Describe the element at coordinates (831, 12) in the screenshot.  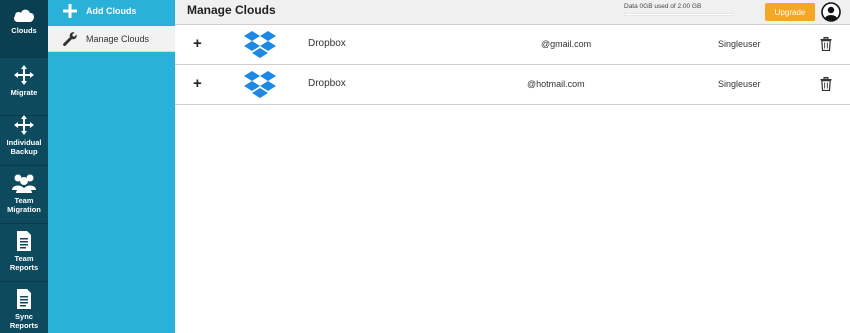
I see `user-avatar-icon` at that location.